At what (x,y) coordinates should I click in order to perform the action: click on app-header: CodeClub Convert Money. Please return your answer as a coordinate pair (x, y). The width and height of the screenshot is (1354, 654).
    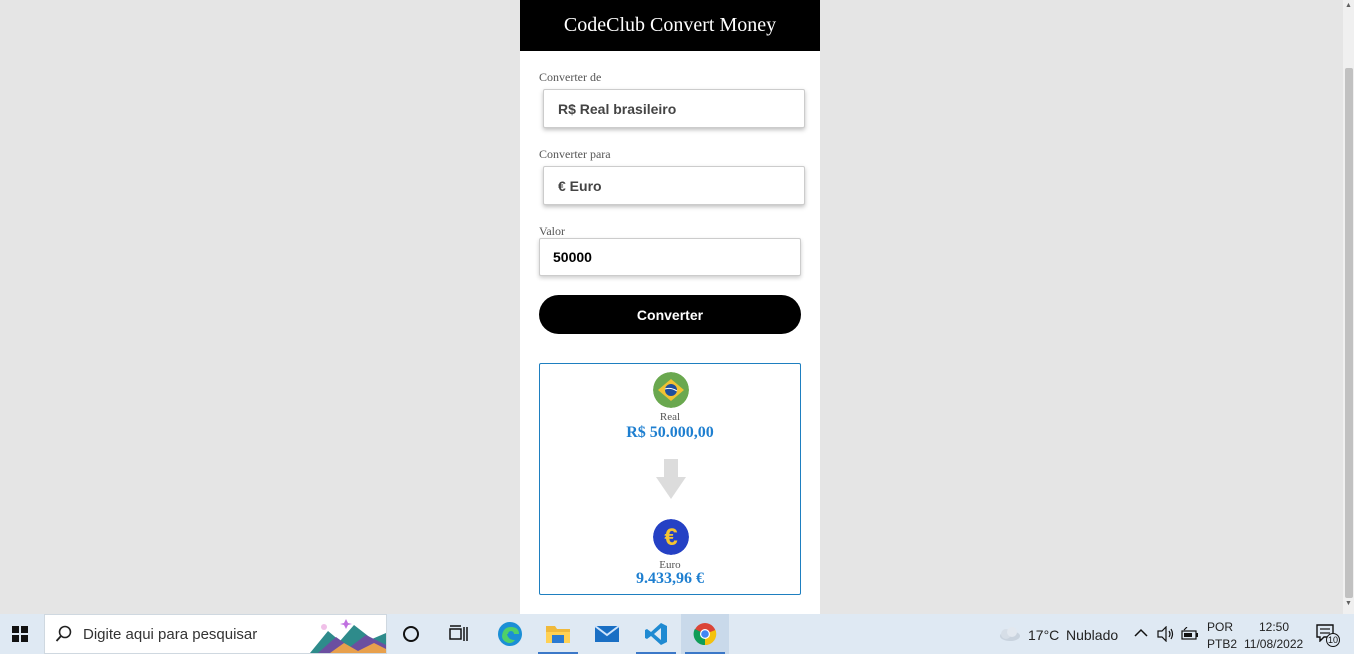
    Looking at the image, I should click on (670, 25).